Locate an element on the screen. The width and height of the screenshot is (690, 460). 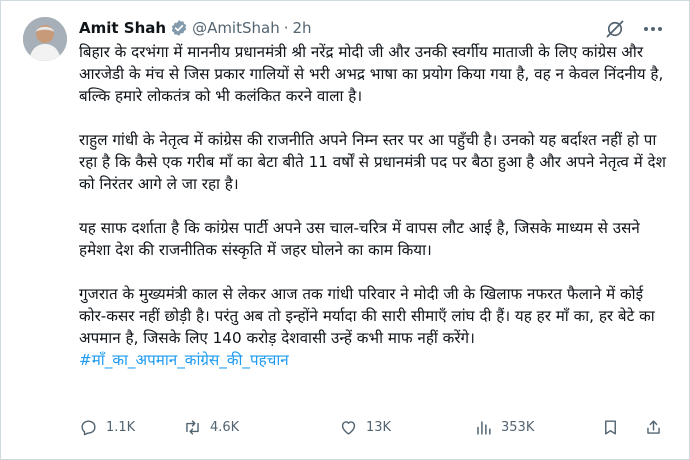
views-button: 353K is located at coordinates (504, 427).